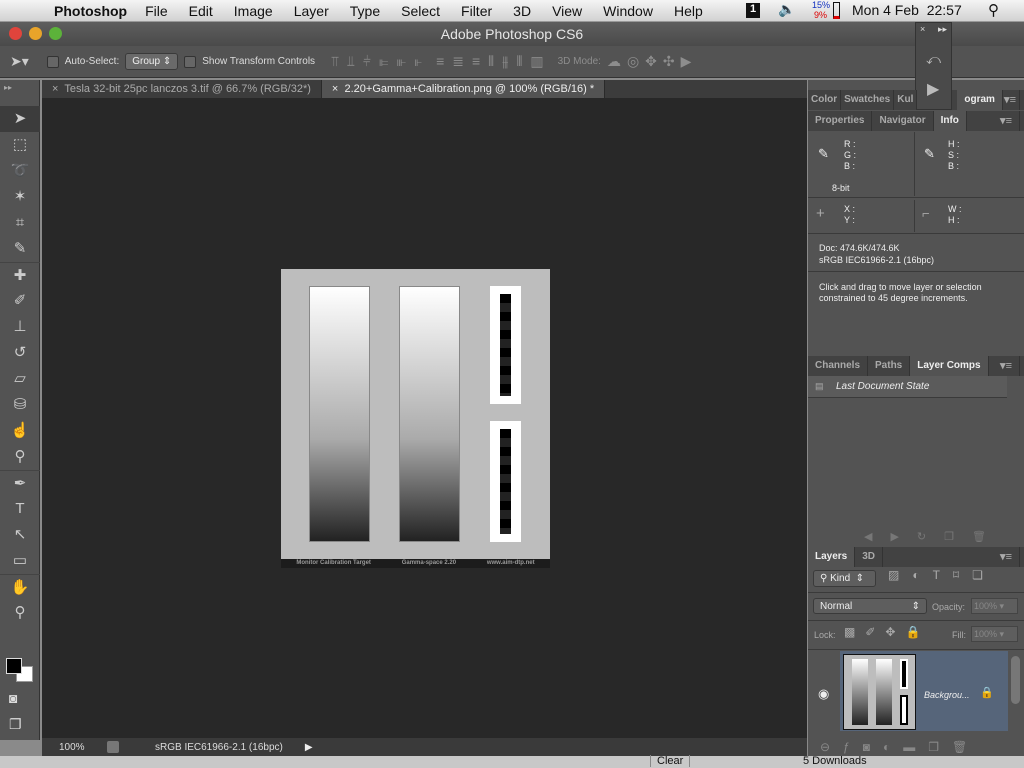 This screenshot has width=1024, height=768. I want to click on menu-filter: Filter, so click(476, 11).